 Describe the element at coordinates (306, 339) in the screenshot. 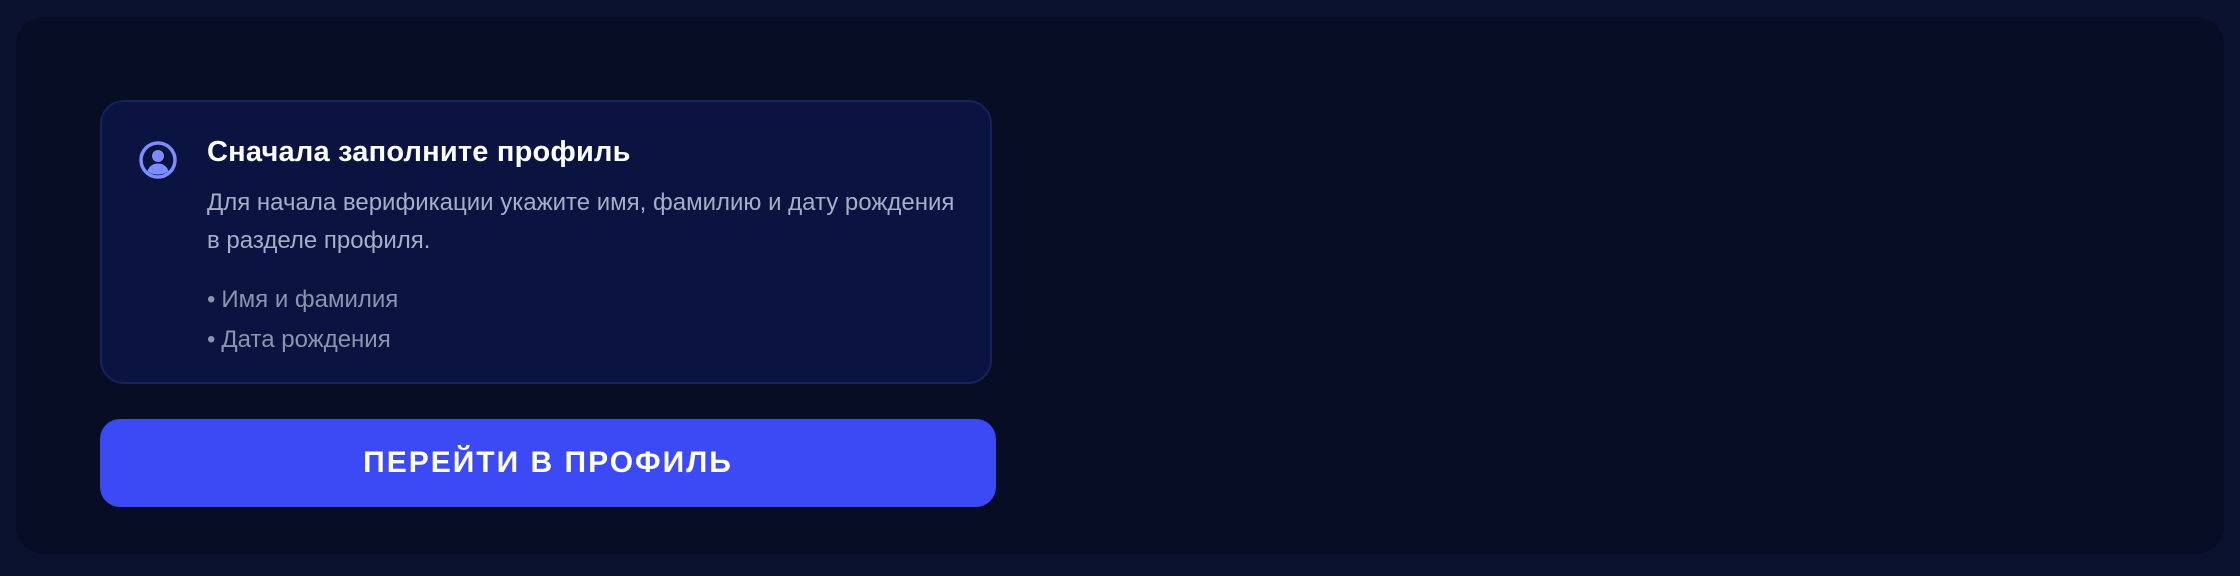

I see `requirement-label: Дата рождения` at that location.